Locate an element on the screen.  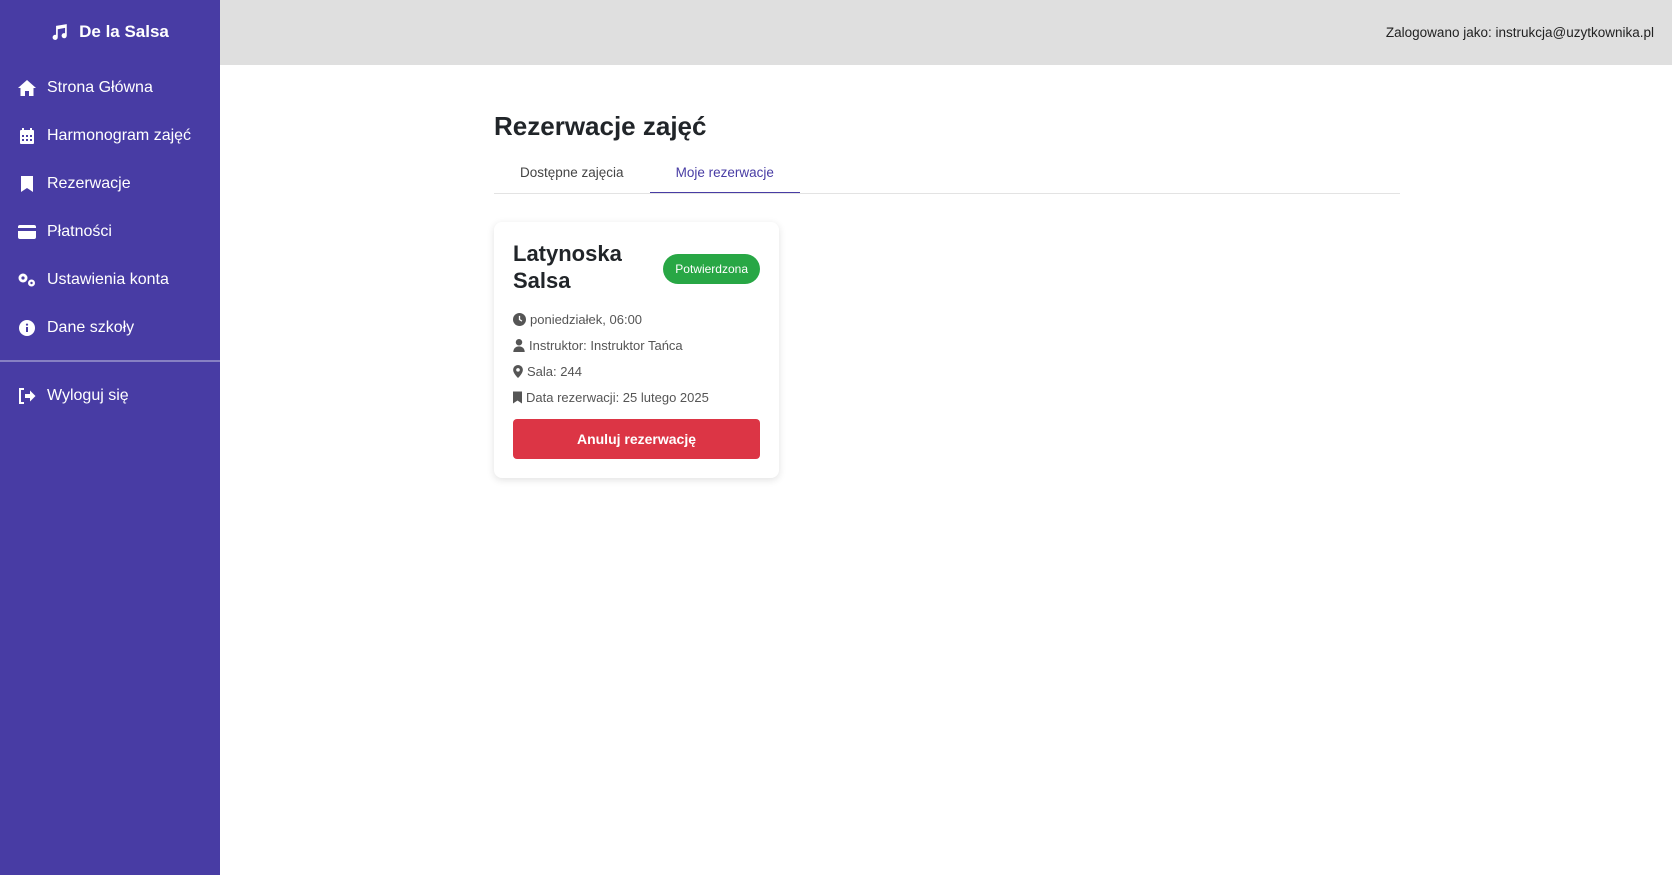
sidebar-item-school-info: Dane szkoły is located at coordinates (110, 328).